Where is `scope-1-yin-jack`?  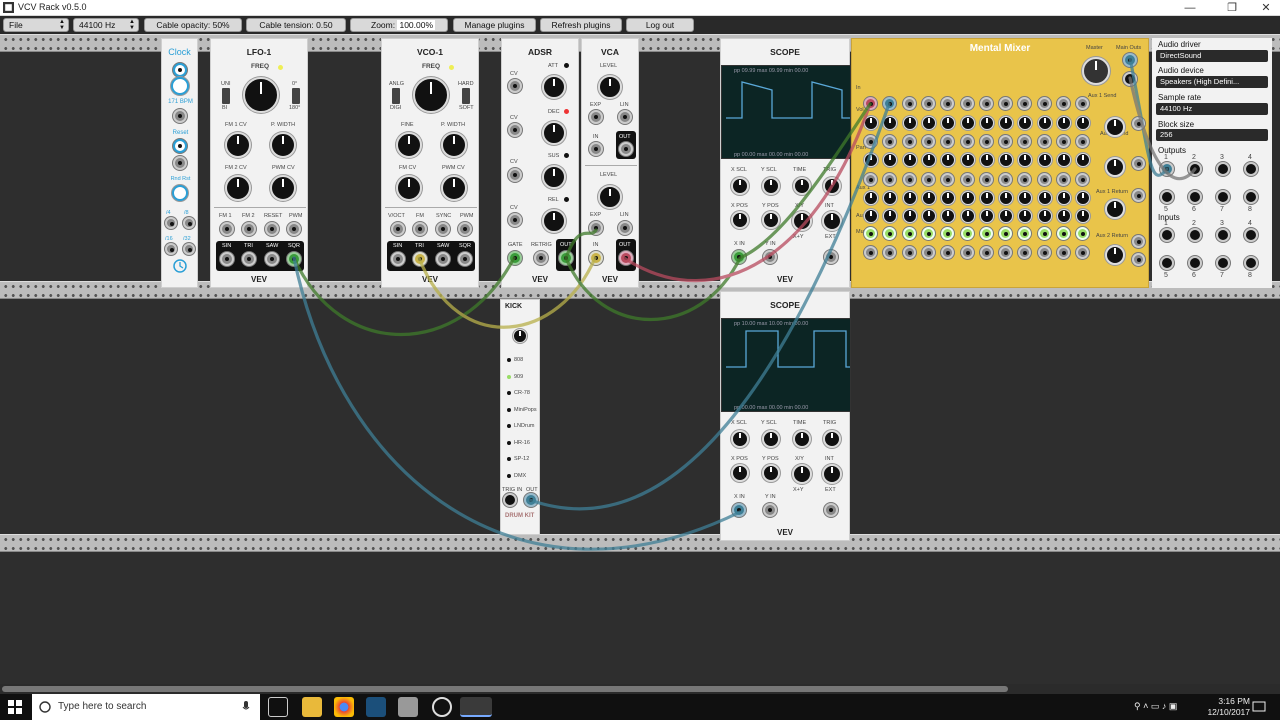
scope-1-yin-jack is located at coordinates (770, 257).